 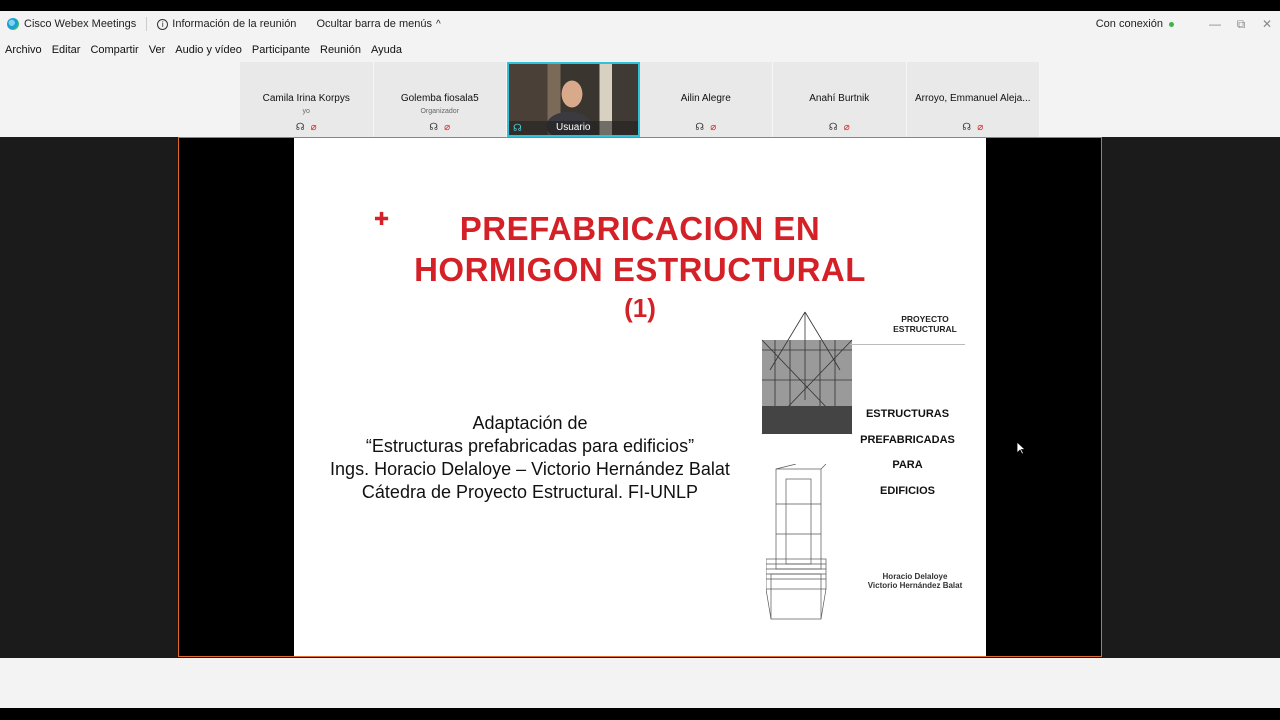 What do you see at coordinates (807, 373) in the screenshot?
I see `crane-illustration` at bounding box center [807, 373].